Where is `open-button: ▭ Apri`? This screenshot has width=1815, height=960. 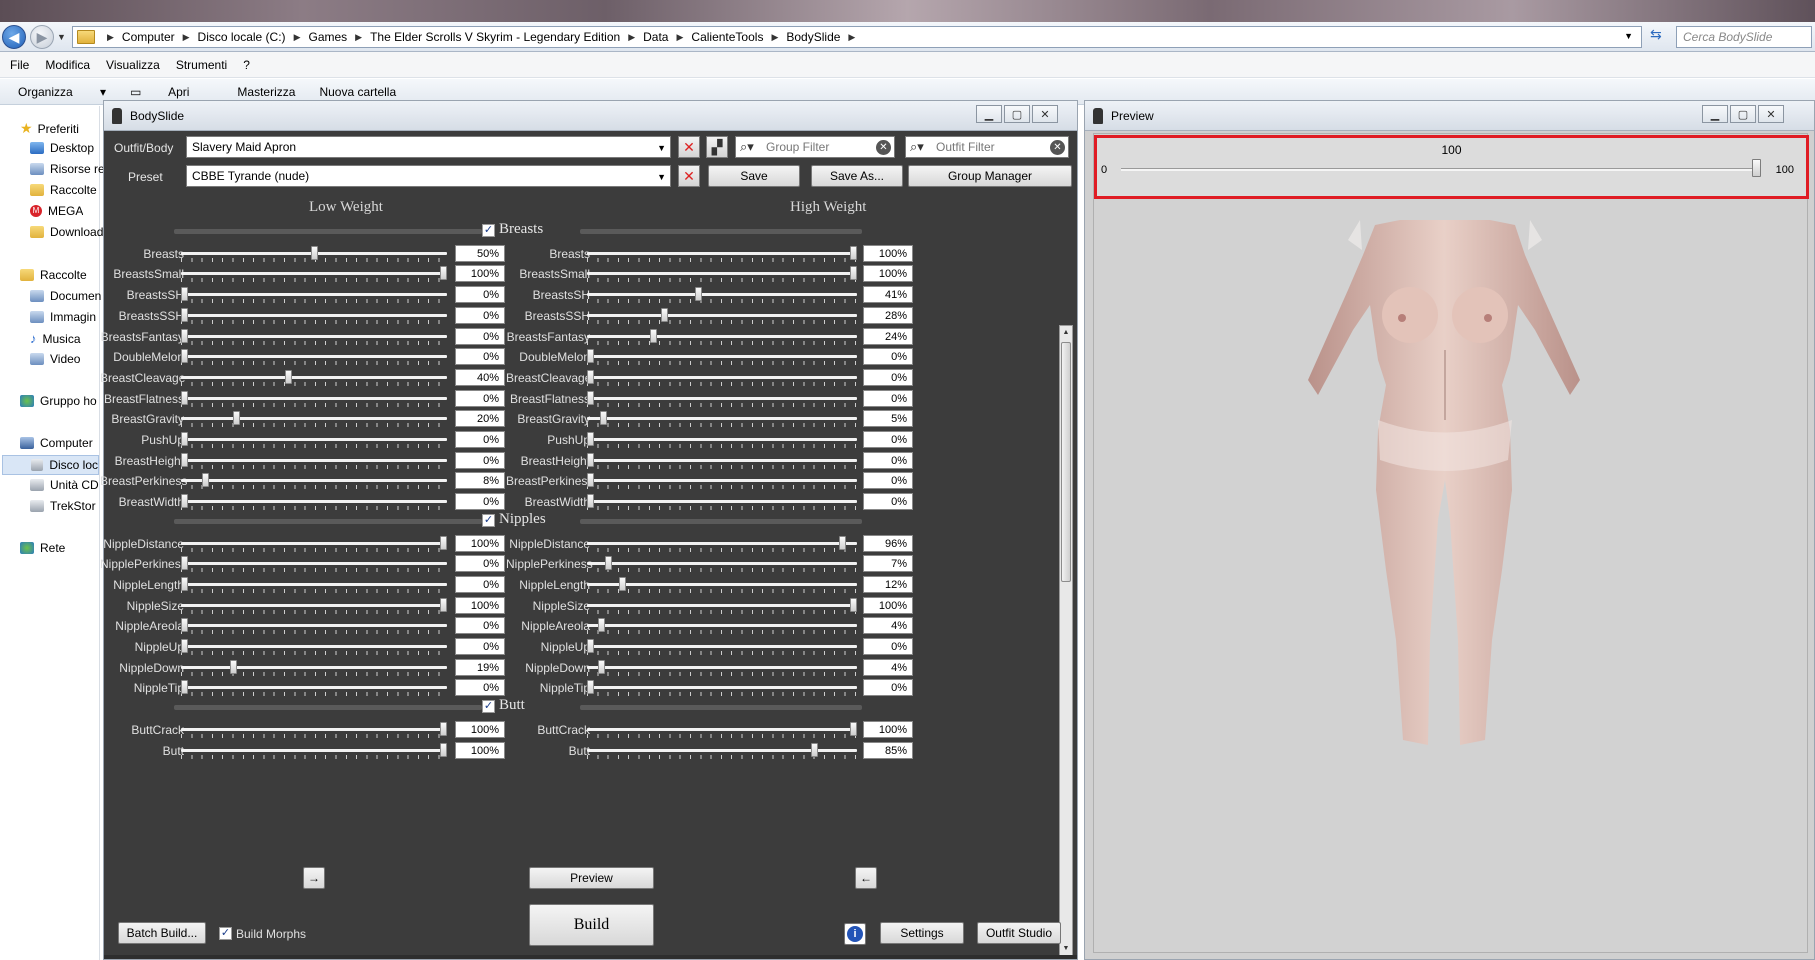 open-button: ▭ Apri is located at coordinates (171, 92).